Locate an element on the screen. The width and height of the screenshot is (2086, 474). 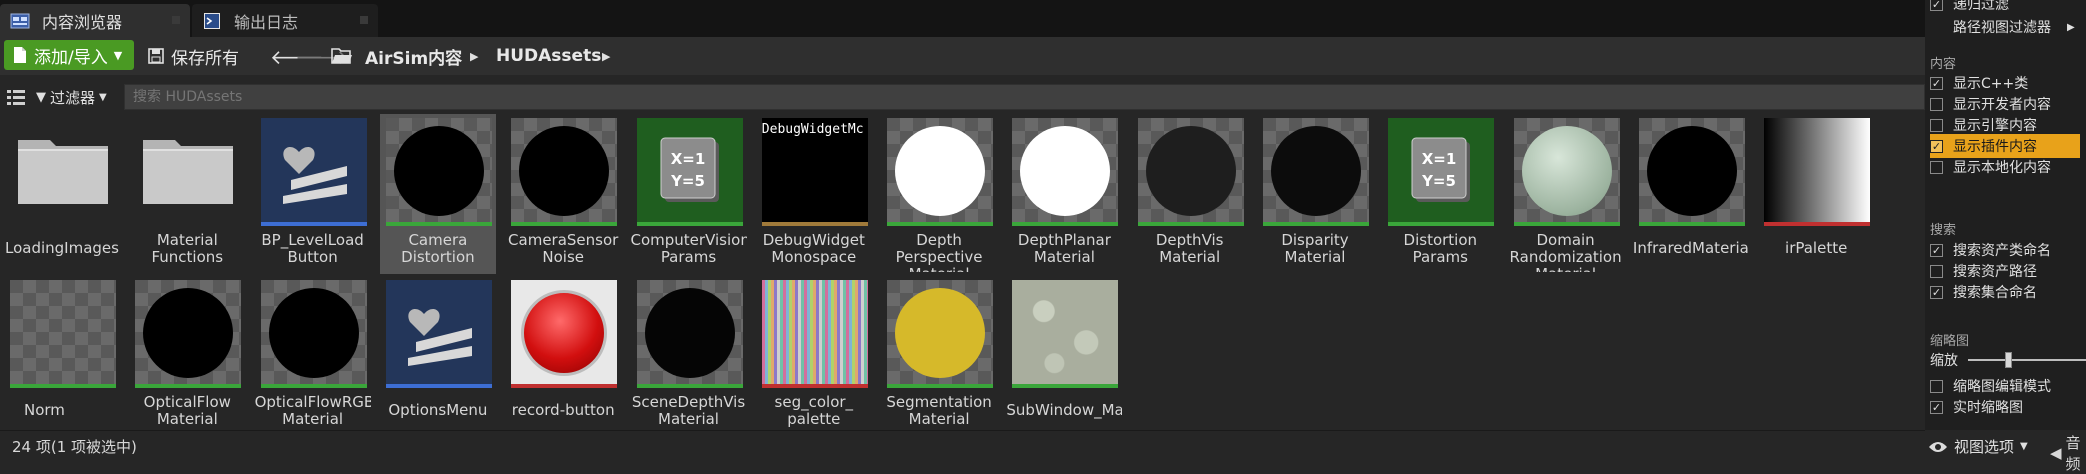
sources-panel-toggle-icon is located at coordinates (16, 97).